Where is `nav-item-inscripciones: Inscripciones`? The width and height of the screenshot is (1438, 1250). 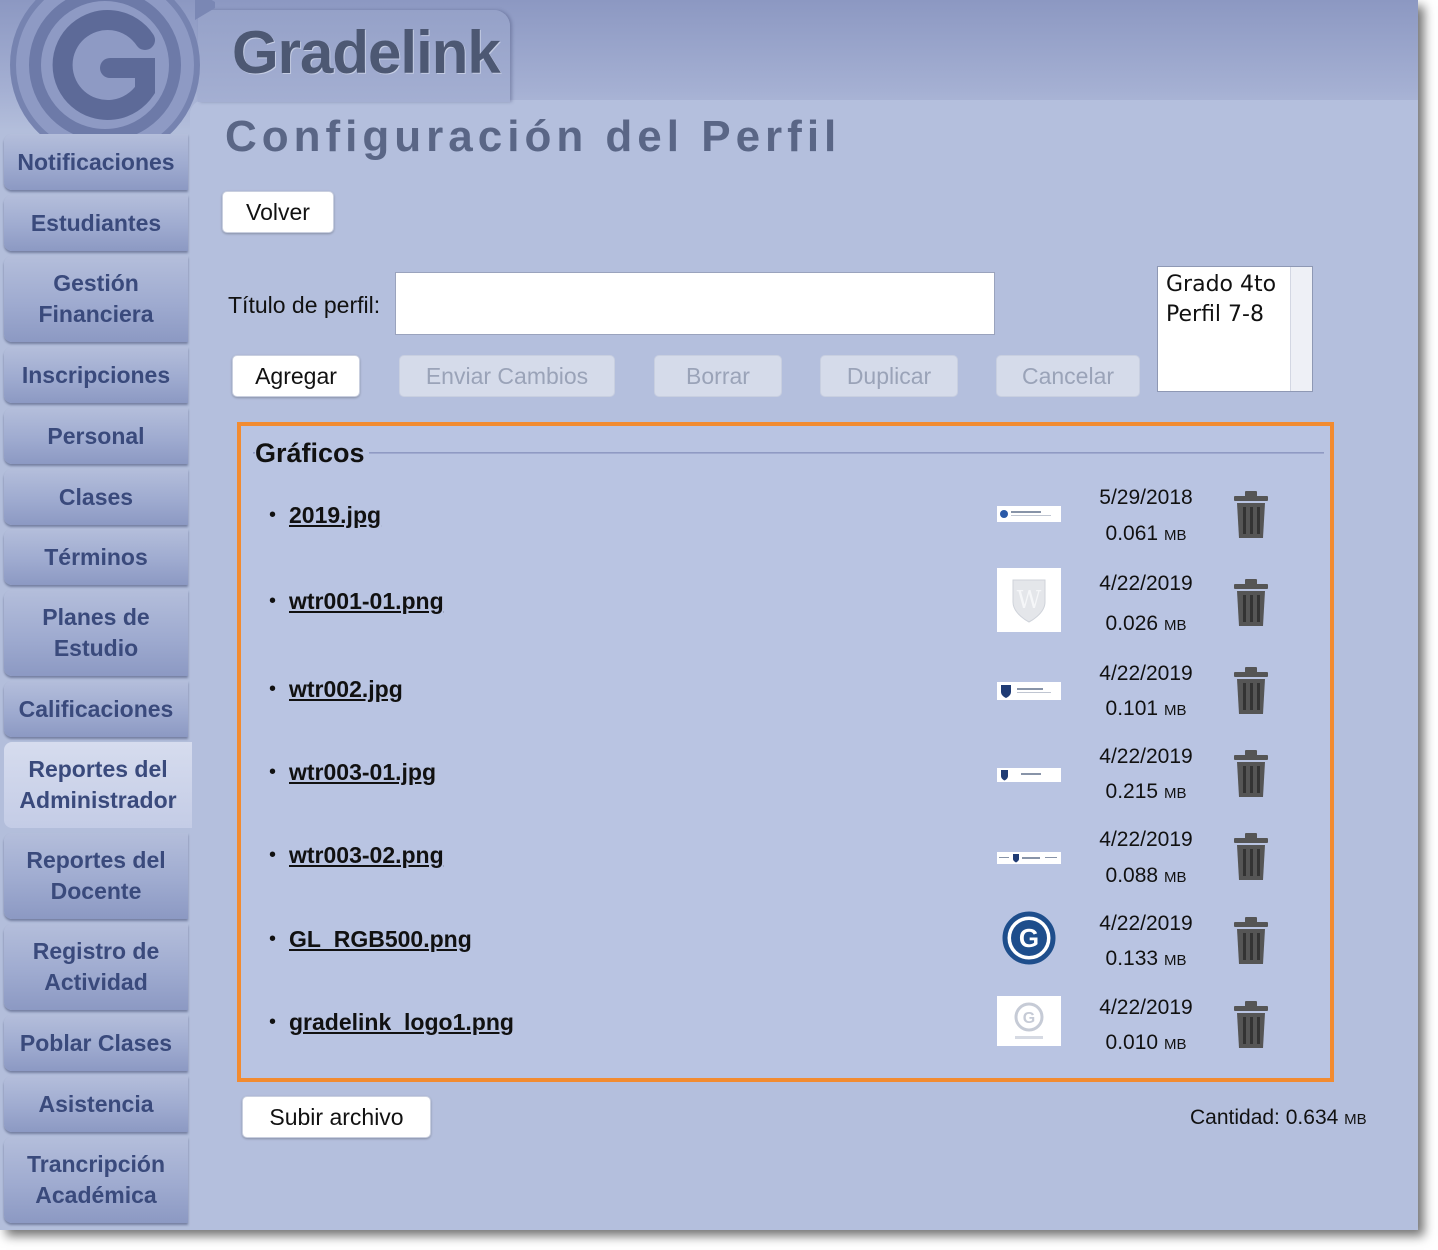 nav-item-inscripciones: Inscripciones is located at coordinates (96, 375).